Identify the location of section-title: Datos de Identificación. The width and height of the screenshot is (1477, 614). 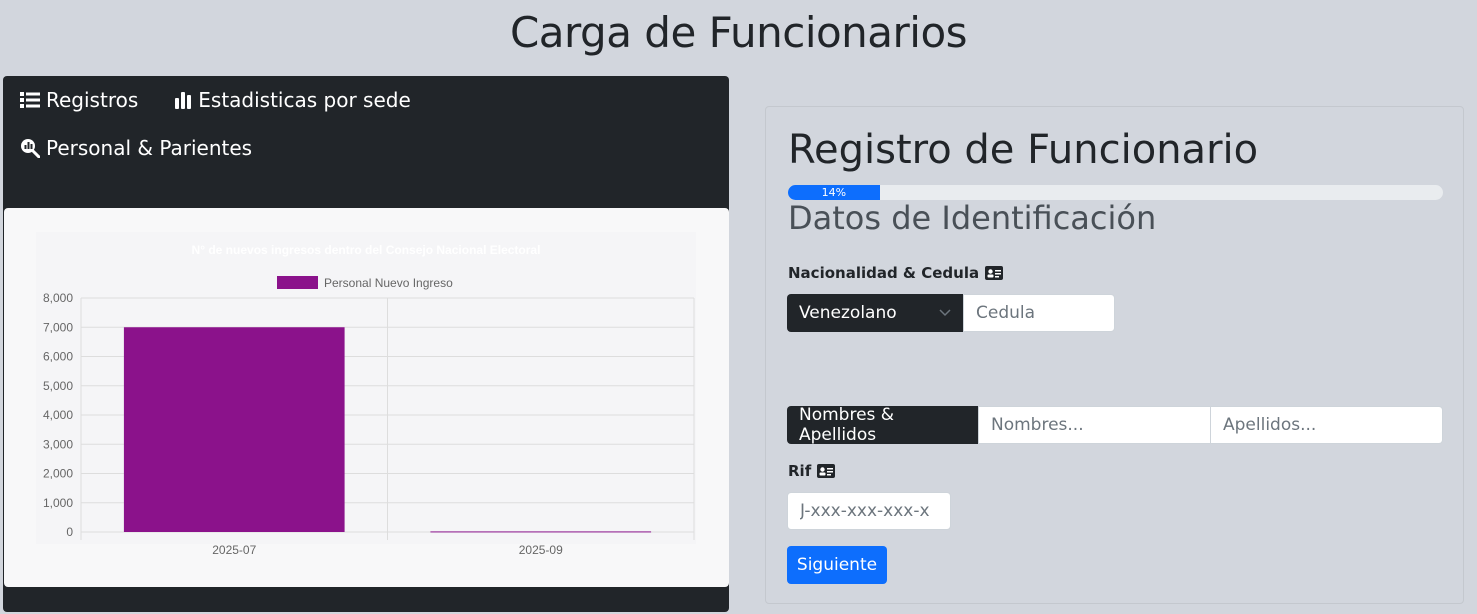
(972, 218).